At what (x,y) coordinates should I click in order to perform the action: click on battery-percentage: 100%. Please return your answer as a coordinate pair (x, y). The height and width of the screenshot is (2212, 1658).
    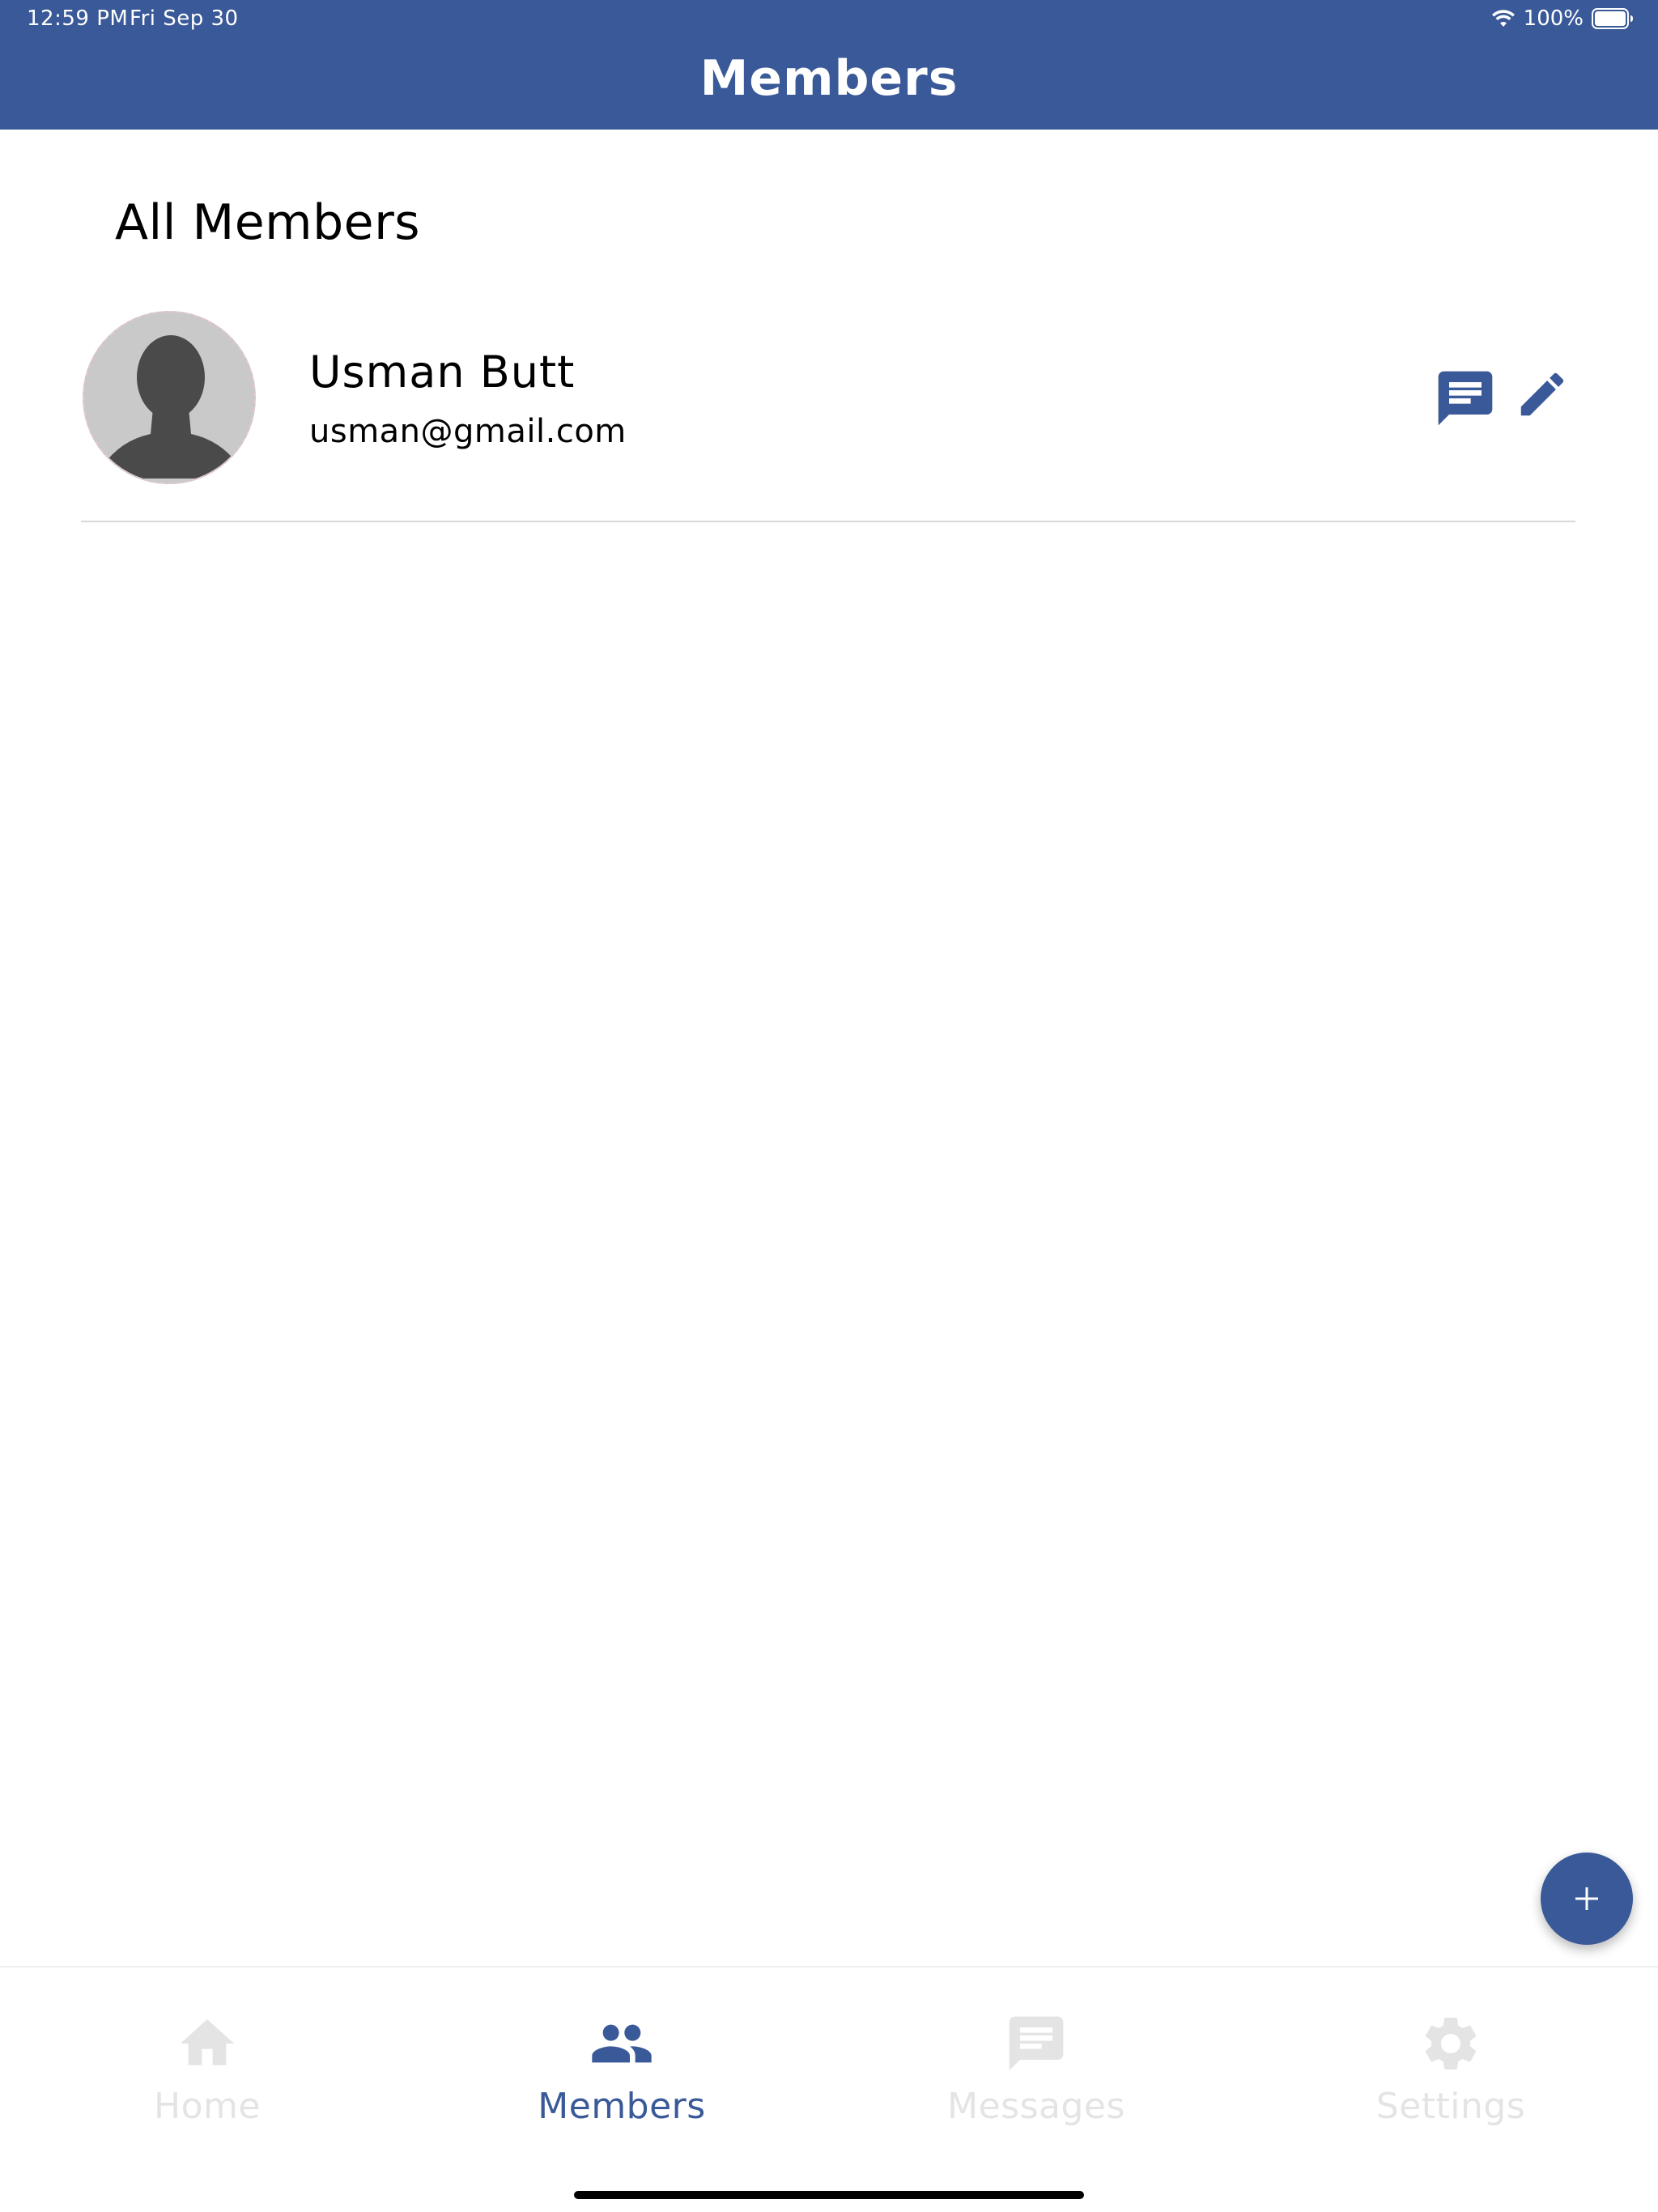
    Looking at the image, I should click on (1553, 19).